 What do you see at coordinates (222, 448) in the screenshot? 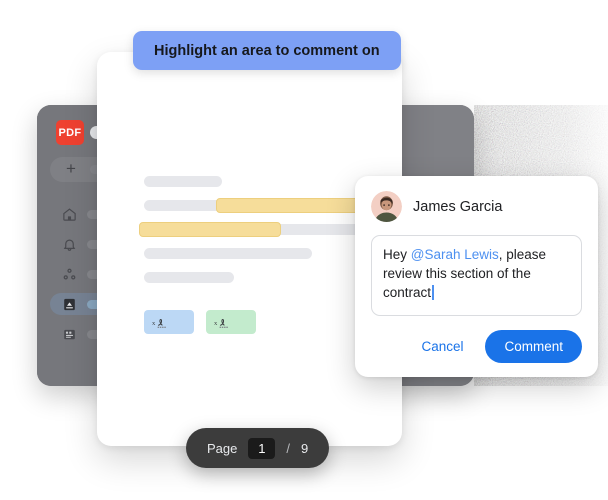
I see `page-label: Page` at bounding box center [222, 448].